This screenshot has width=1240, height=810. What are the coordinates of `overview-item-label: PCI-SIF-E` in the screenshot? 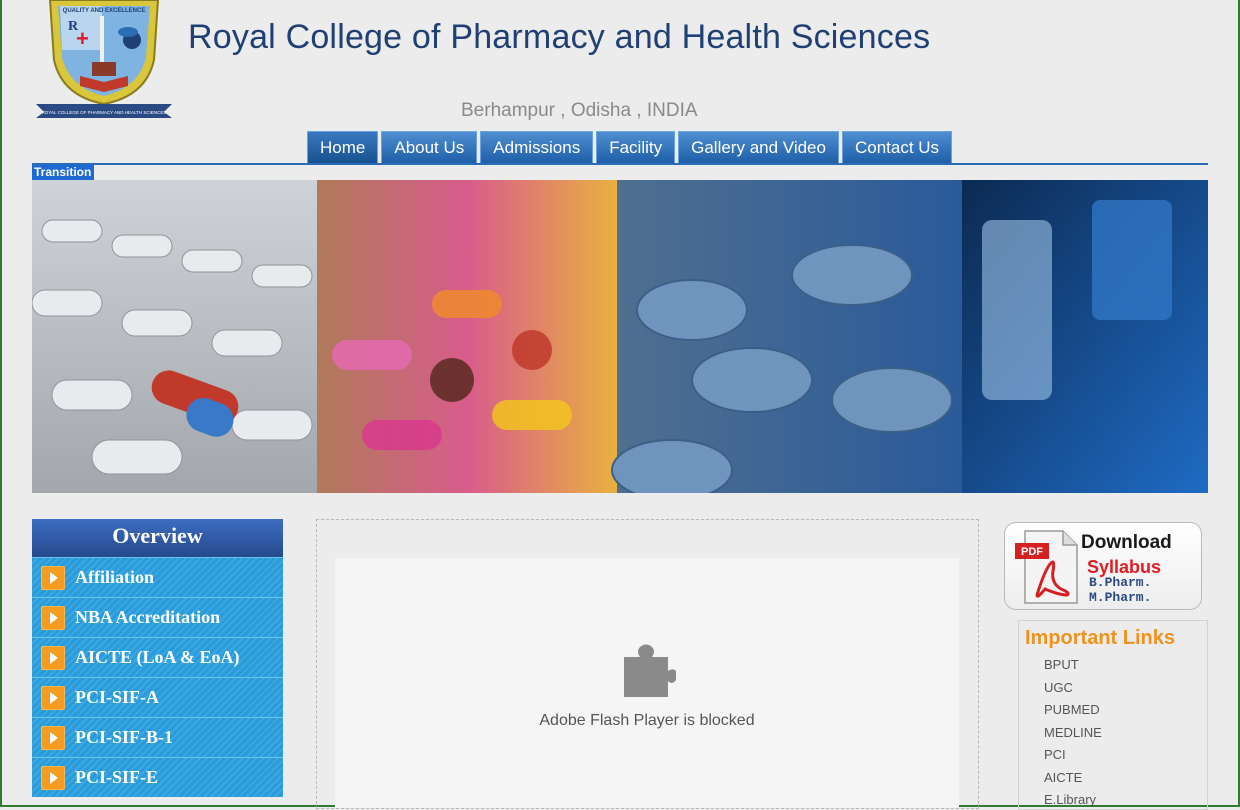 It's located at (117, 777).